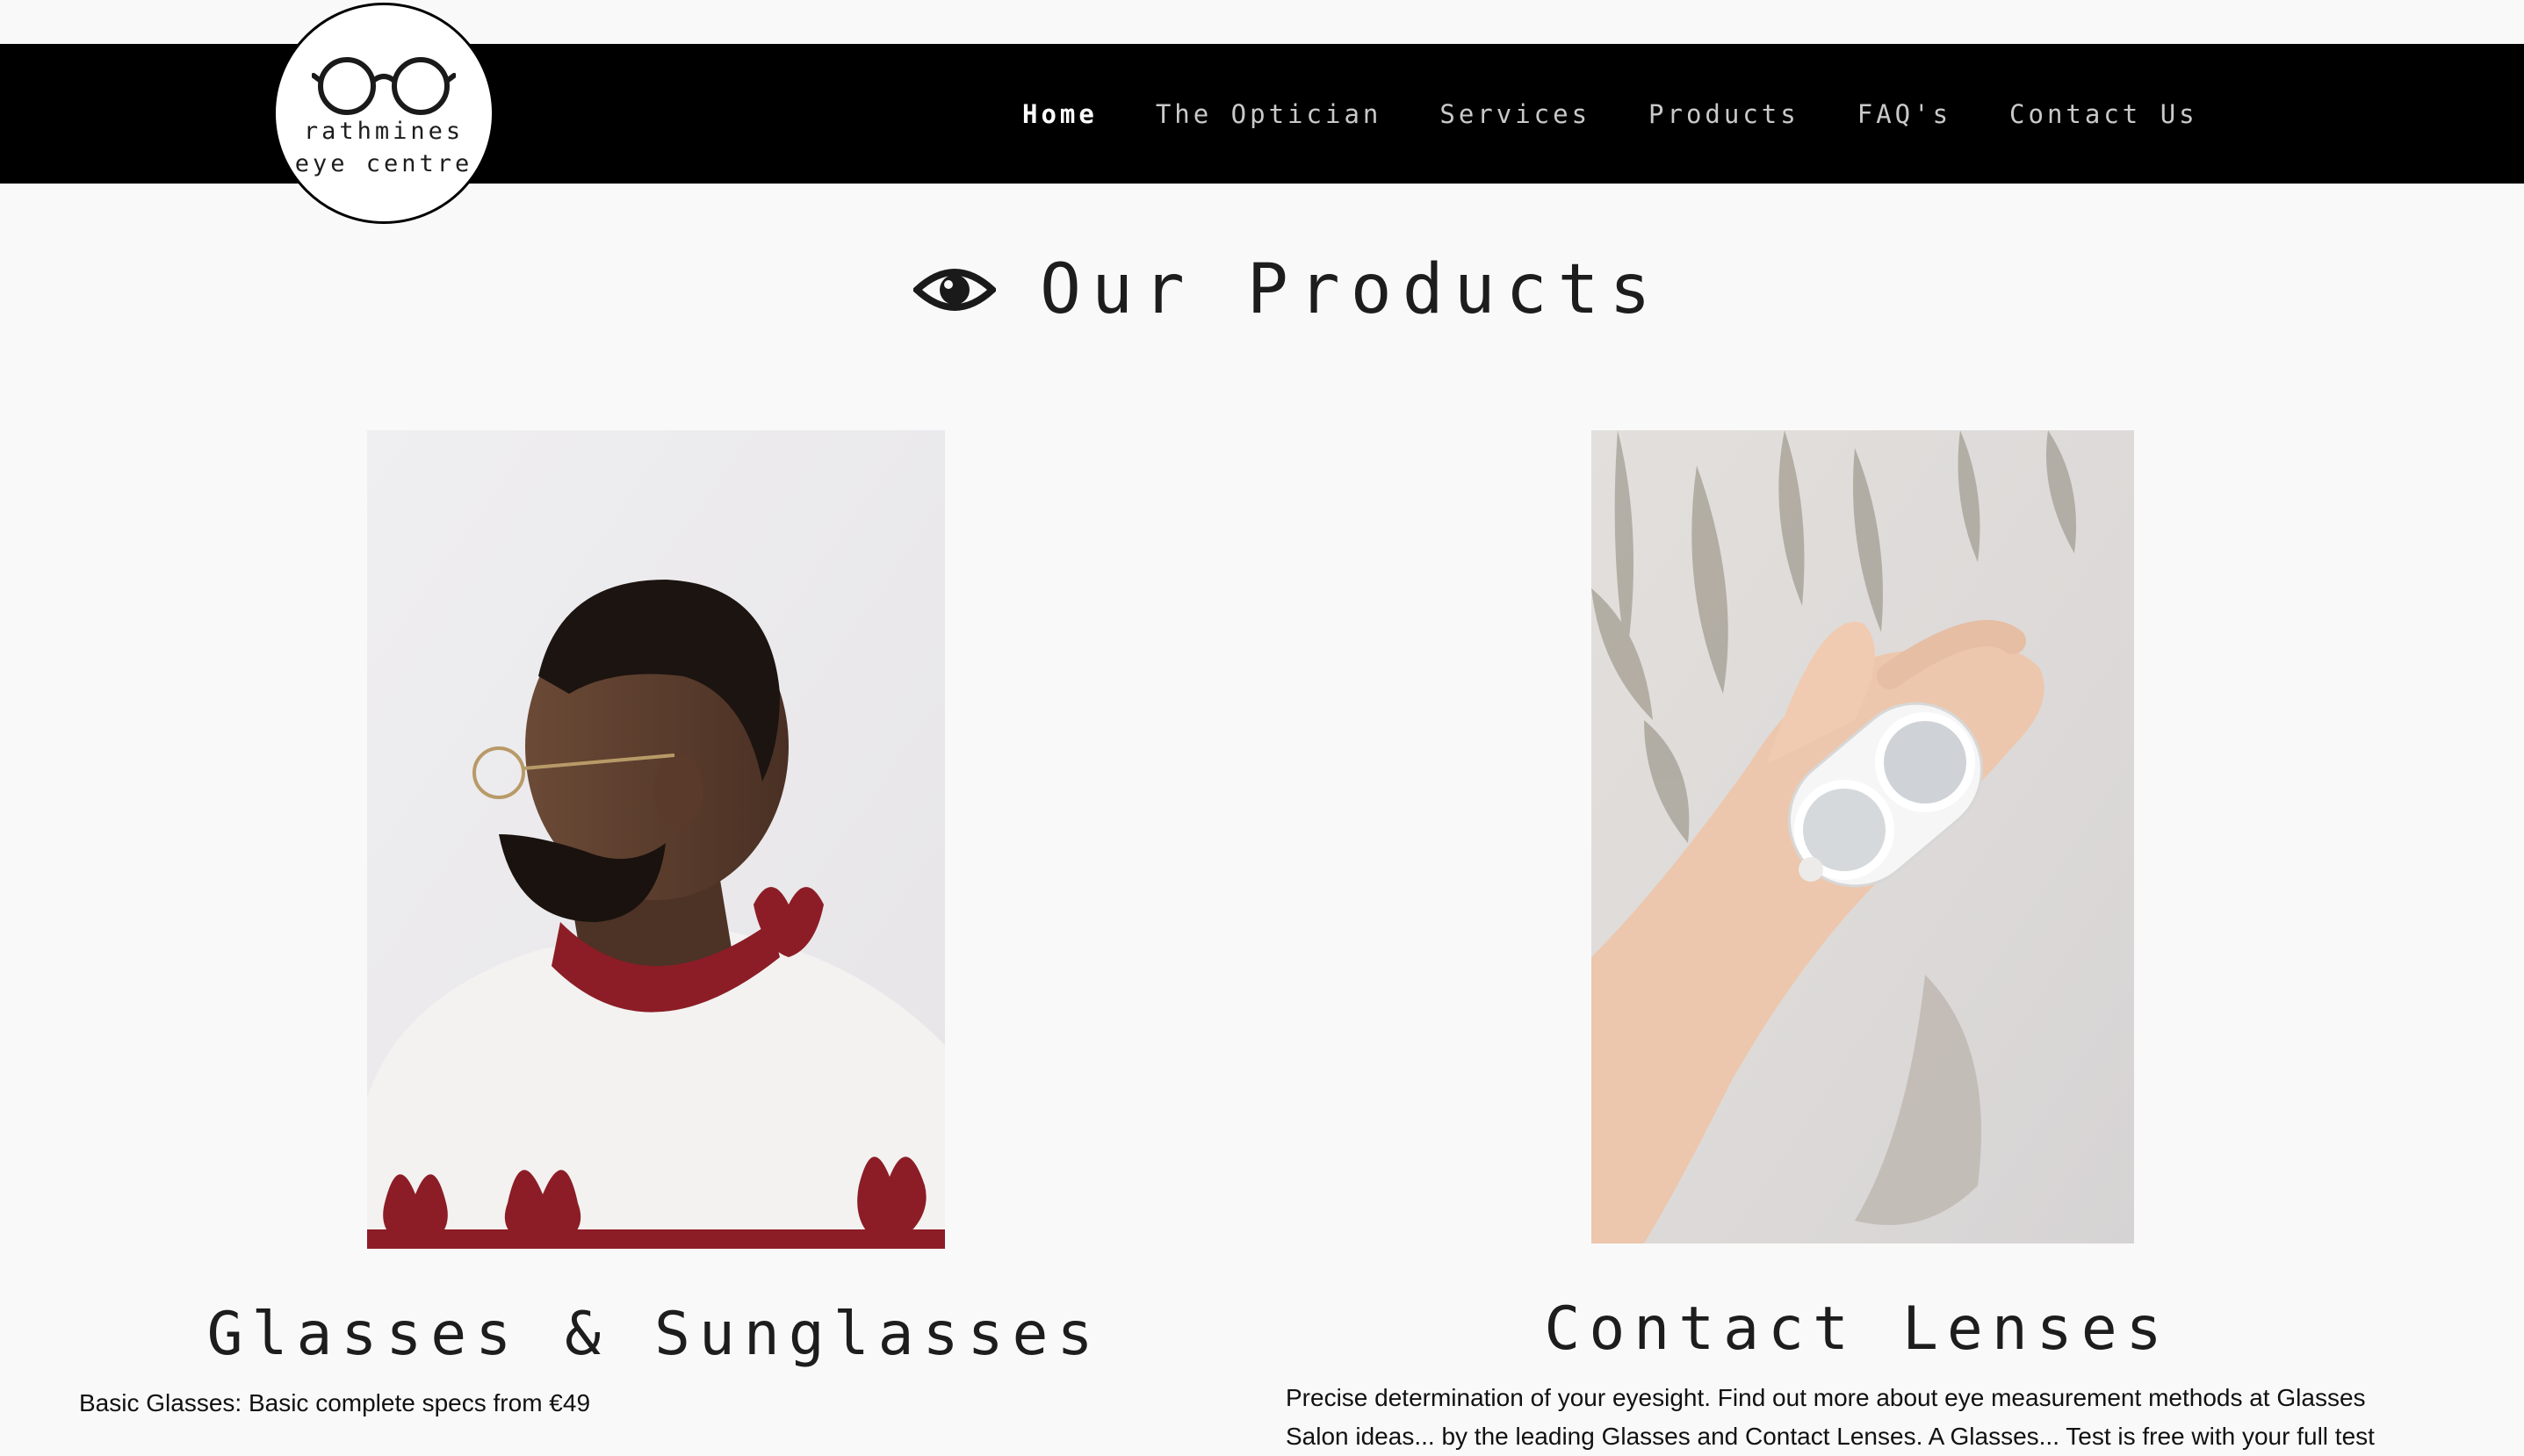 The height and width of the screenshot is (1456, 2524). What do you see at coordinates (654, 1334) in the screenshot?
I see `product-title-glasses: Glasses & Sunglasses` at bounding box center [654, 1334].